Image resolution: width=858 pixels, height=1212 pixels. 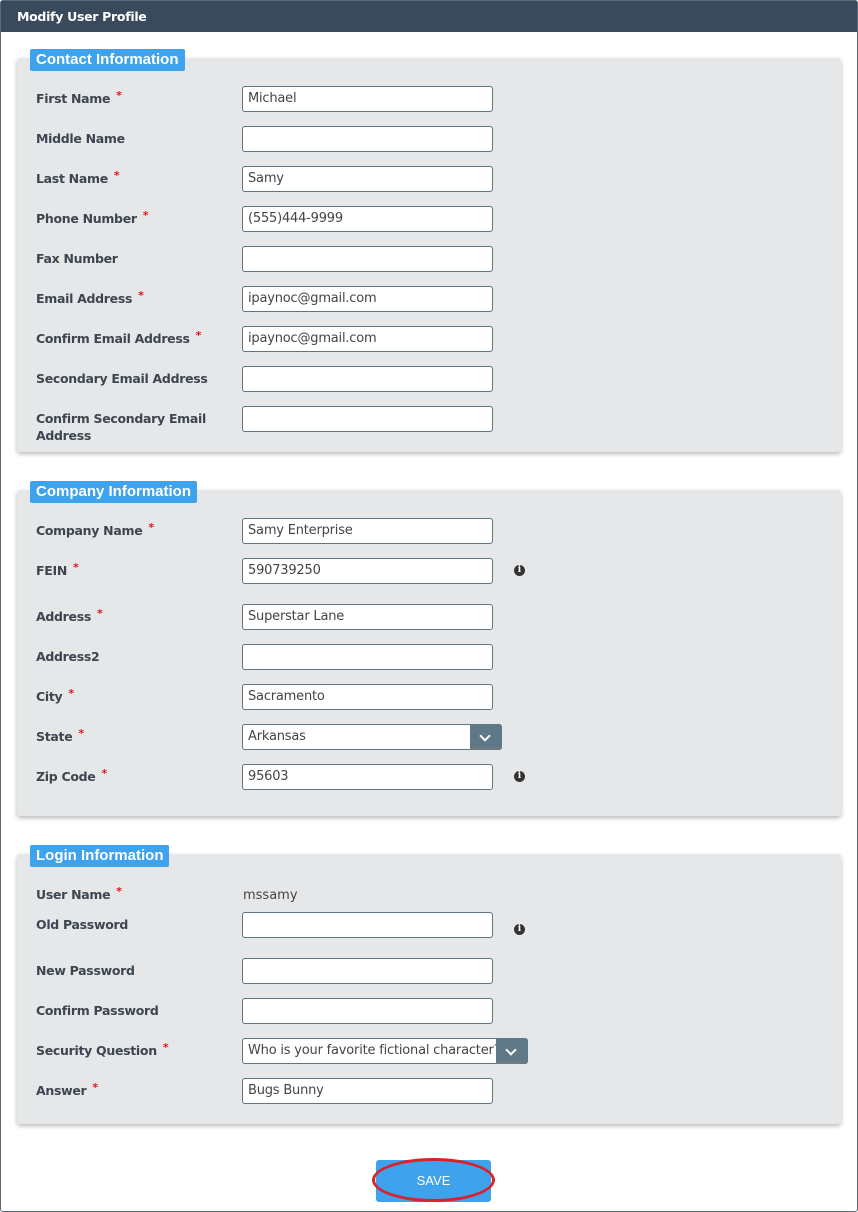 What do you see at coordinates (51, 570) in the screenshot?
I see `label-text: FEIN` at bounding box center [51, 570].